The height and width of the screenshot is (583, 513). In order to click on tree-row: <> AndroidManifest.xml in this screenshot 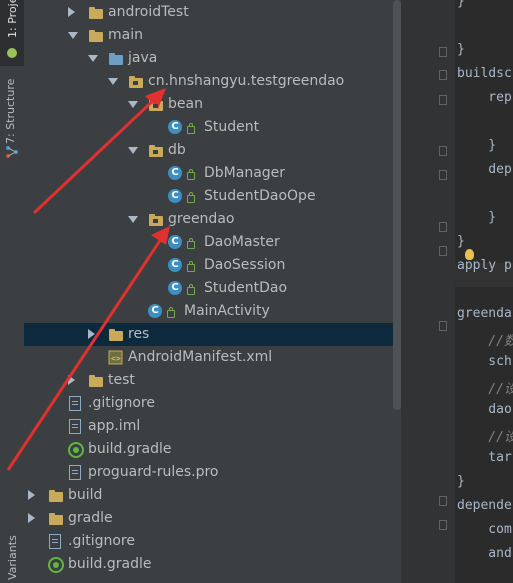, I will do `click(212, 357)`.